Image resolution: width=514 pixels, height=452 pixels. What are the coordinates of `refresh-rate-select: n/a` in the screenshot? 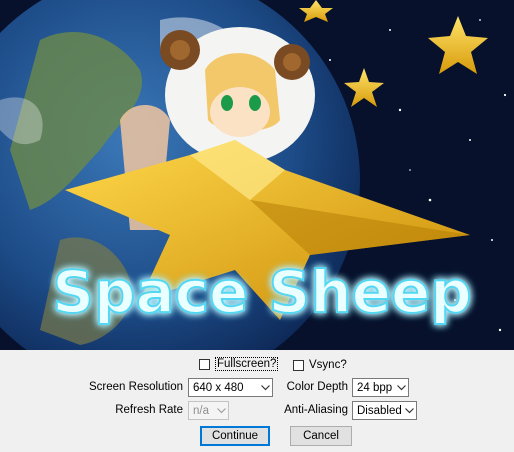 It's located at (208, 410).